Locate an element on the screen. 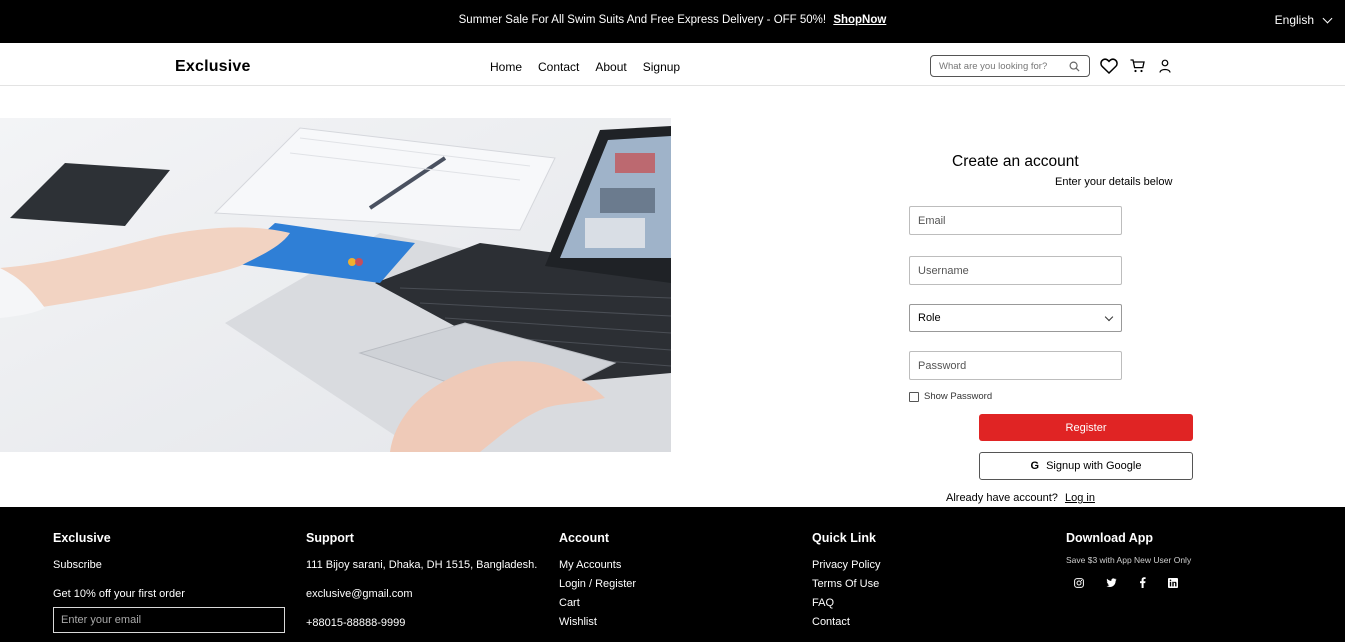 The width and height of the screenshot is (1345, 642). footer-link-faq: FAQ is located at coordinates (846, 603).